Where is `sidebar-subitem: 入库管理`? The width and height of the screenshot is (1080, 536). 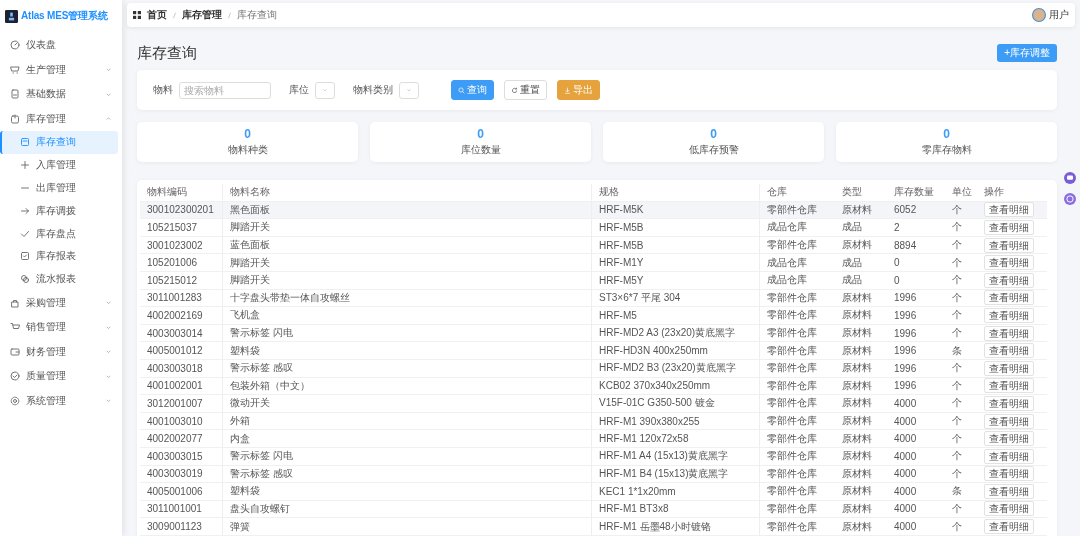
sidebar-subitem: 入库管理 is located at coordinates (61, 165).